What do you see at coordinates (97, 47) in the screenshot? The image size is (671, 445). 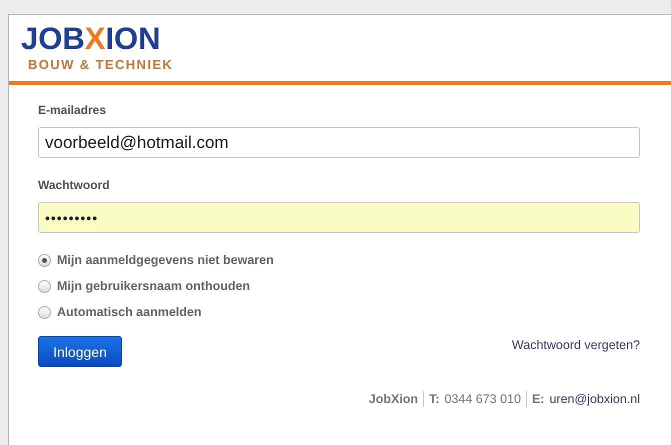 I see `logo: JOBXION BOUW & TECHNIEK` at bounding box center [97, 47].